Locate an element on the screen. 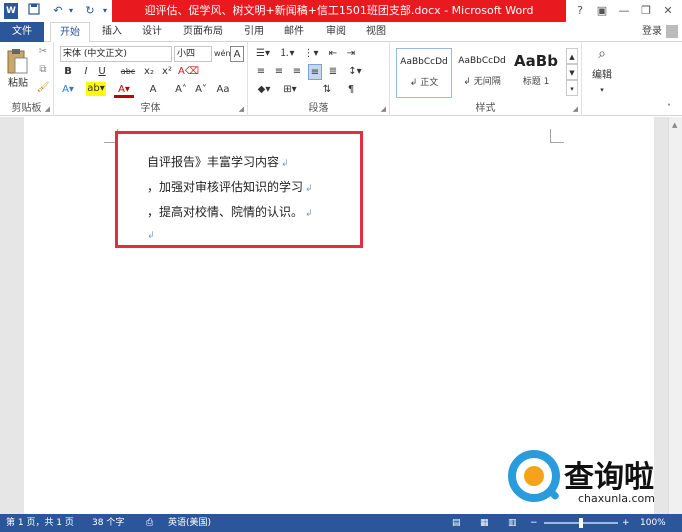 The height and width of the screenshot is (532, 682). tab-design: 设计 is located at coordinates (152, 32).